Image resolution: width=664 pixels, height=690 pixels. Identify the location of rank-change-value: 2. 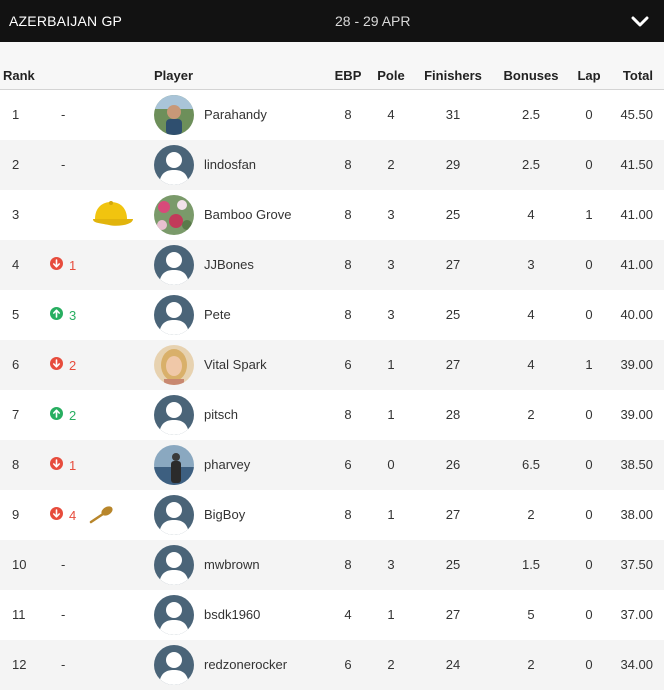
(73, 415).